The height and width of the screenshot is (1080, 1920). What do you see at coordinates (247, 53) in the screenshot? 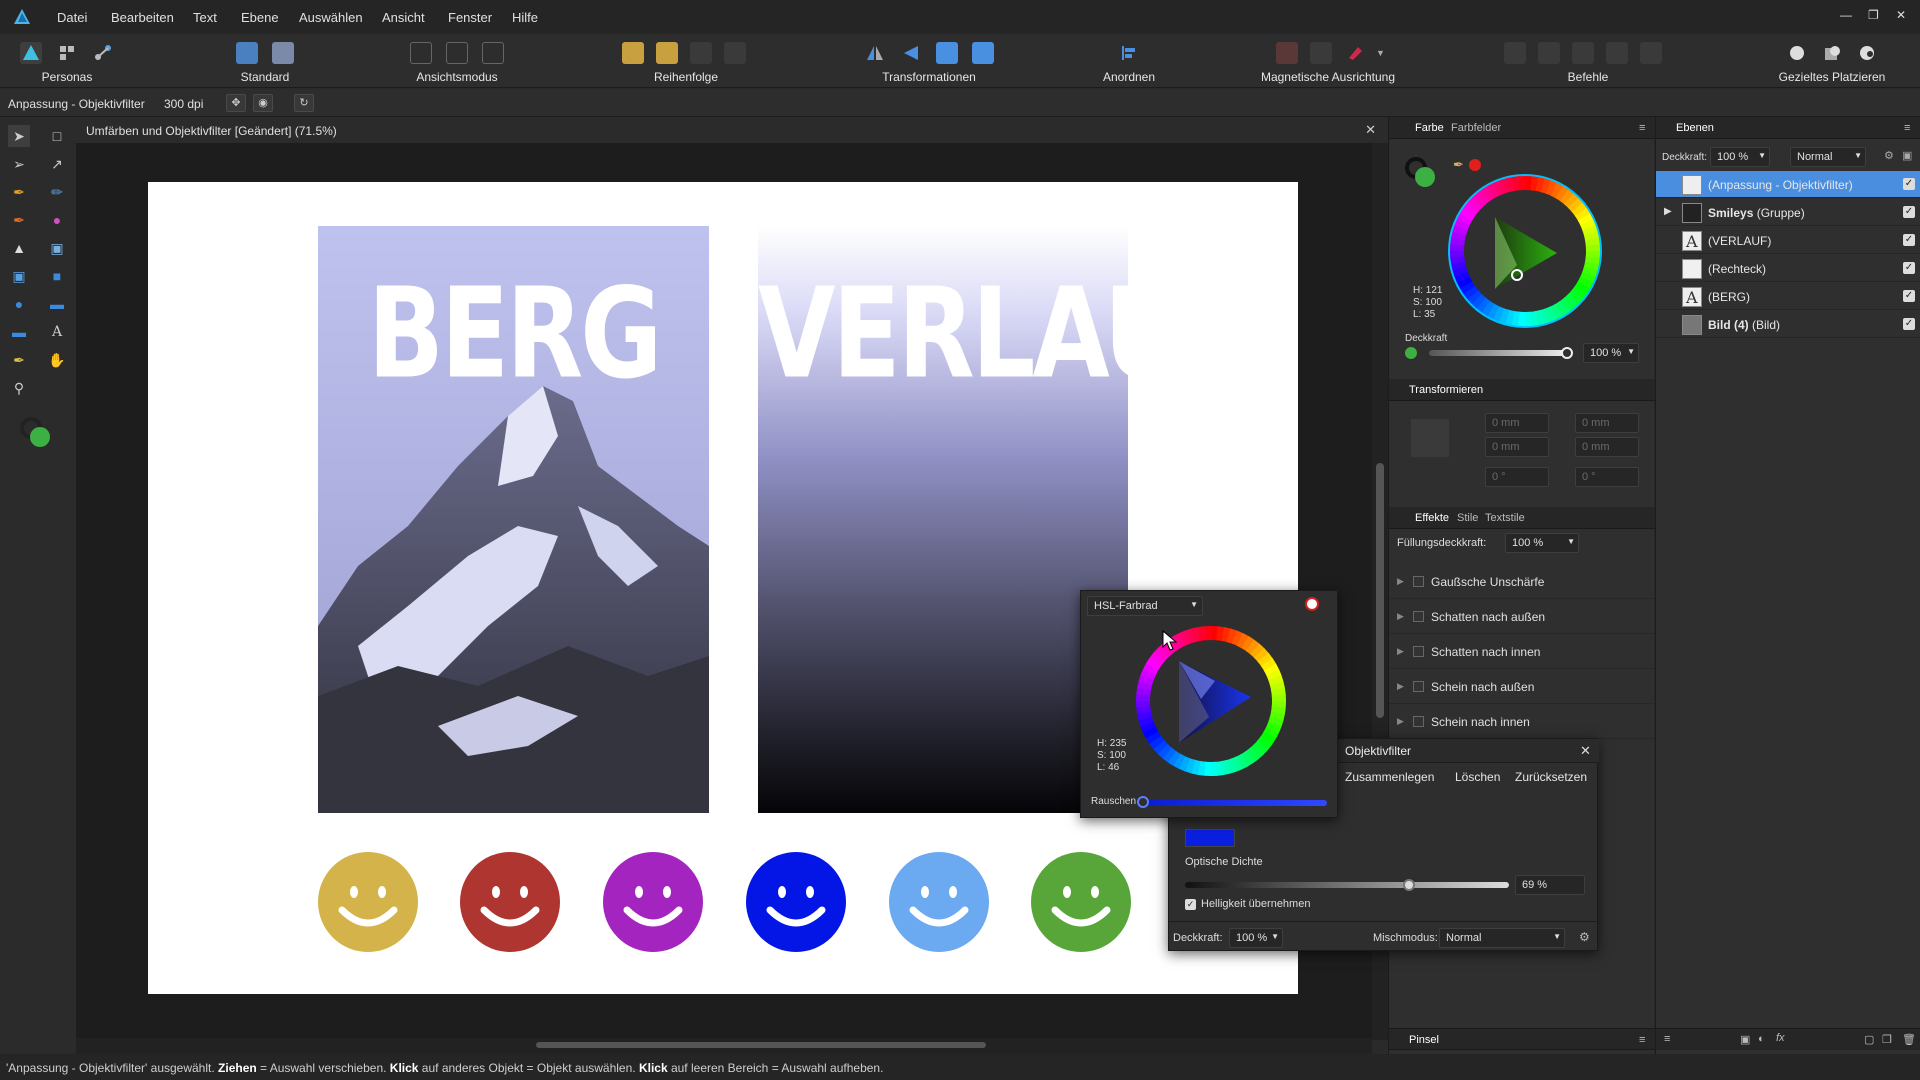
I see `snapshot-icon` at bounding box center [247, 53].